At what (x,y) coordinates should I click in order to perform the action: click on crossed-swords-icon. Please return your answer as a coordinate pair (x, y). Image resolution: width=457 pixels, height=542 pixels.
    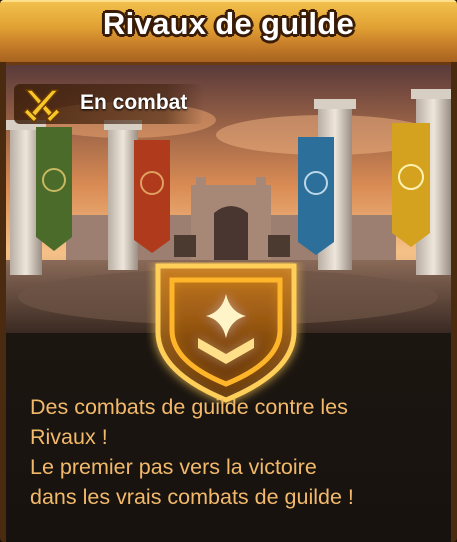
    Looking at the image, I should click on (42, 106).